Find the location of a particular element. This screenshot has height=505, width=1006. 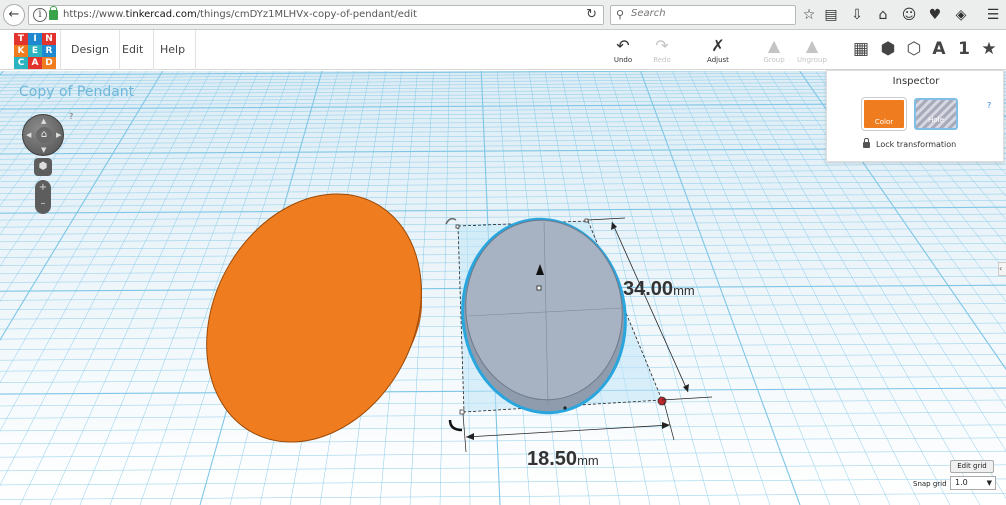

orbit-control: ▲ ▼ ◀ ▶ ⌂ is located at coordinates (43, 135).